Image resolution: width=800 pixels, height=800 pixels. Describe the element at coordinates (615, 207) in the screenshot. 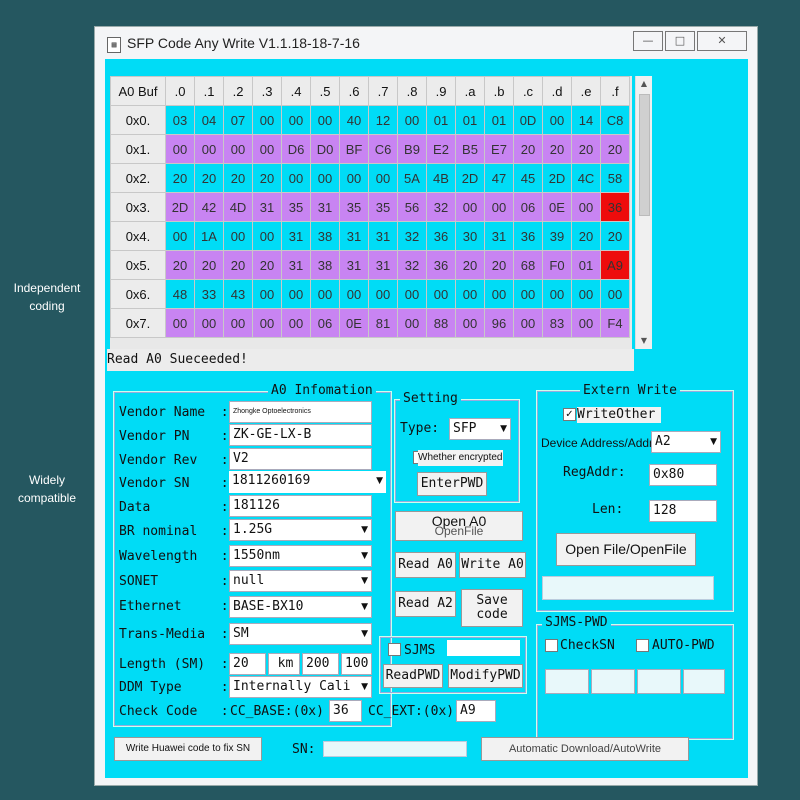

I see `grid-cell: 36` at that location.